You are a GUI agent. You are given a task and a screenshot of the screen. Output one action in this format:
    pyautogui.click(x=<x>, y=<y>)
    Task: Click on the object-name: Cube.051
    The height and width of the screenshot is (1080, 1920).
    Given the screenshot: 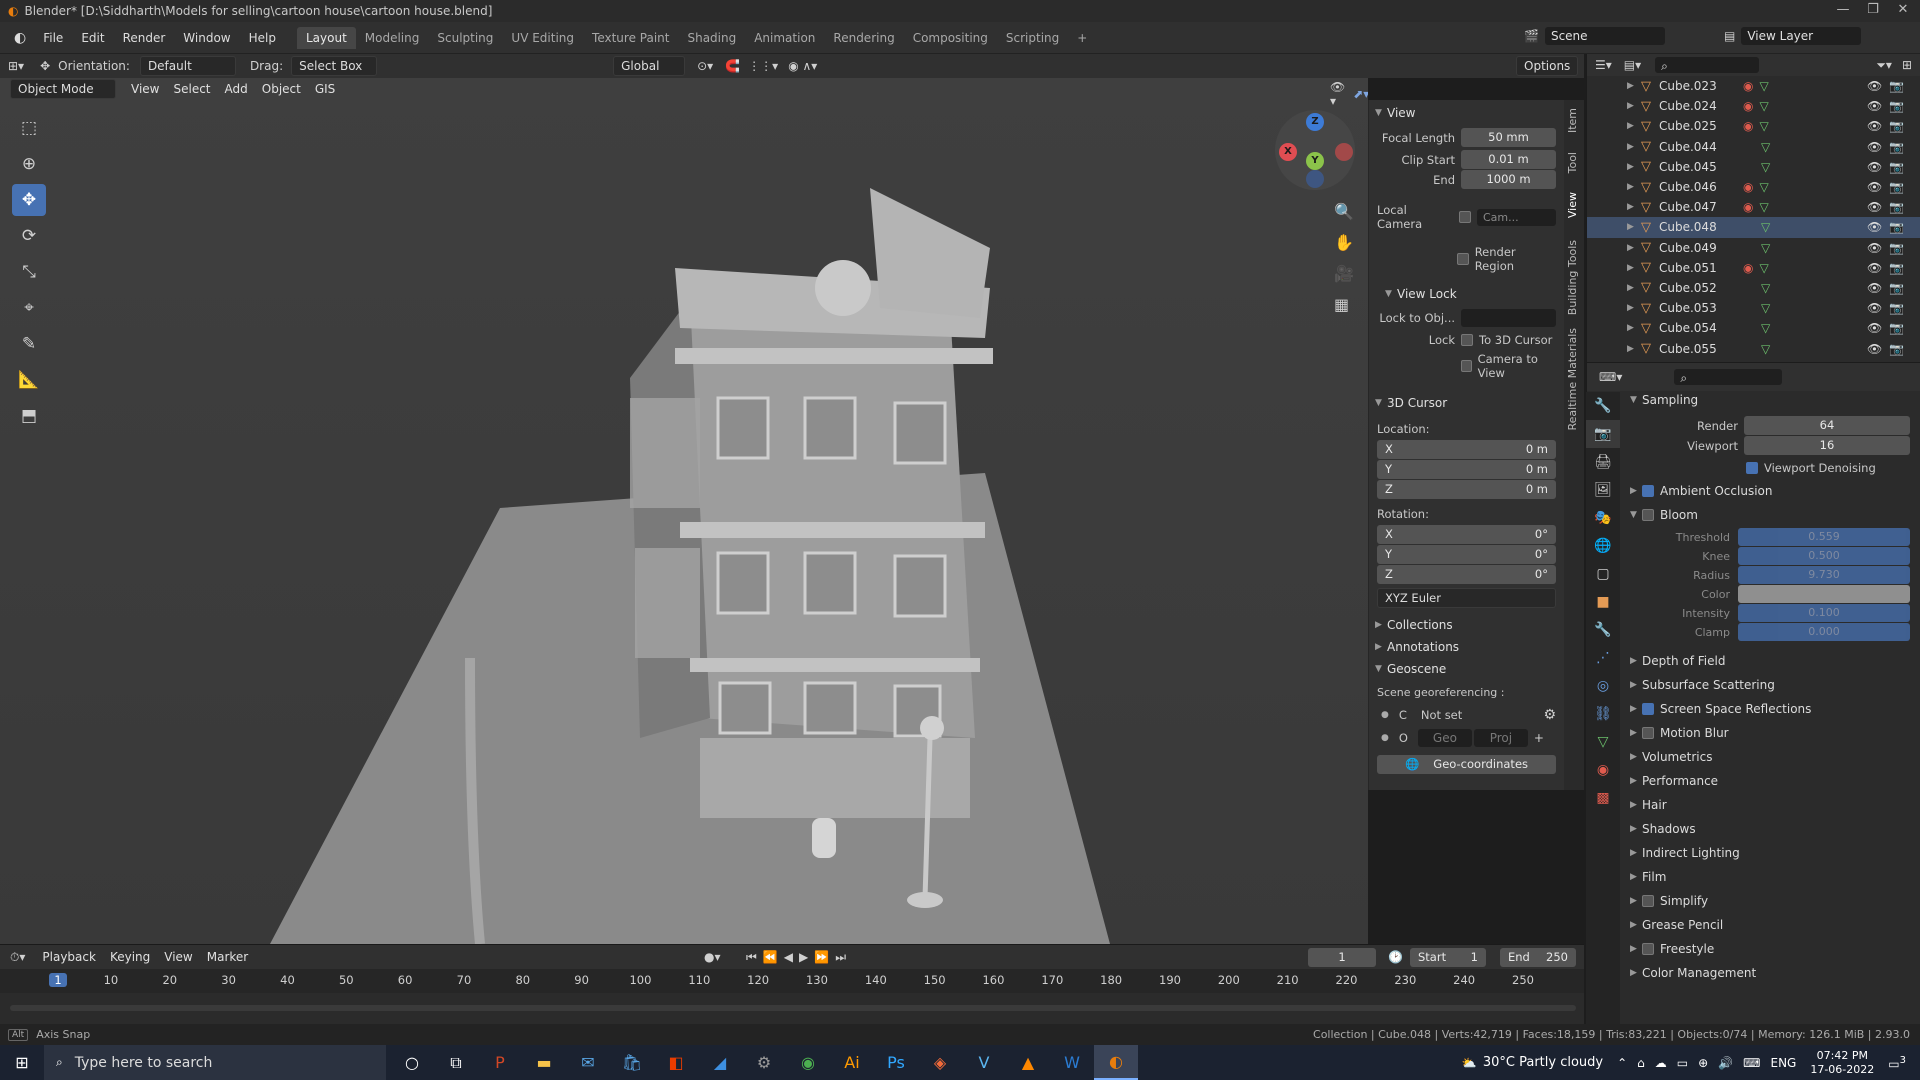 What is the action you would take?
    pyautogui.click(x=1699, y=268)
    